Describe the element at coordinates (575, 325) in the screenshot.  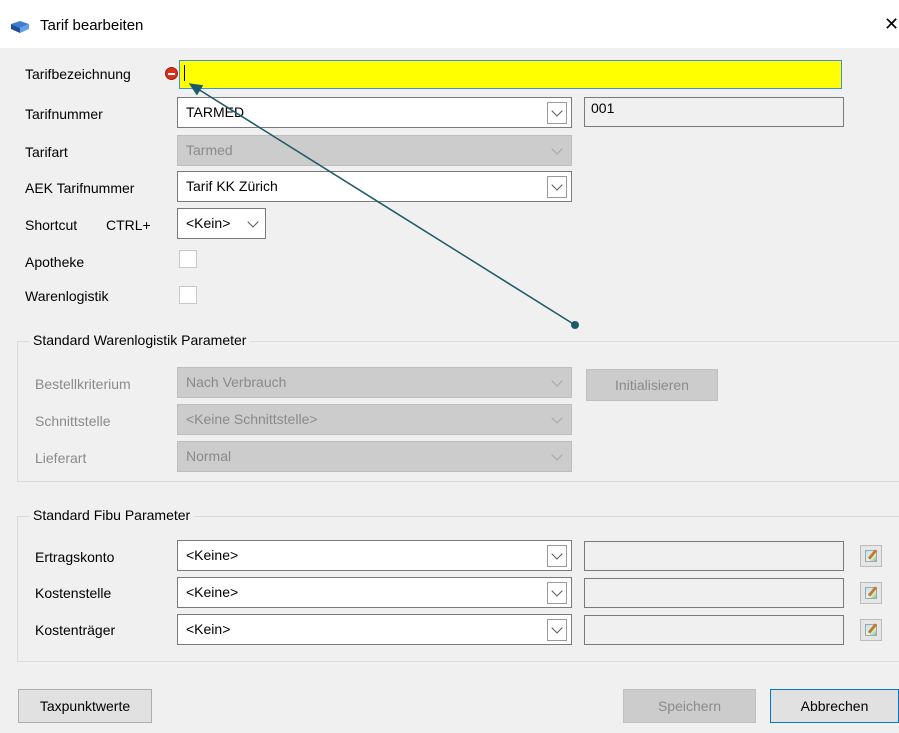
I see `arrow-origin-dot` at that location.